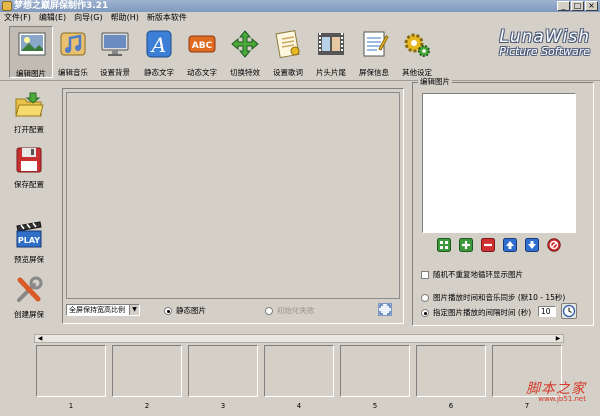 This screenshot has height=416, width=600. What do you see at coordinates (331, 44) in the screenshot?
I see `filmstrip-icon` at bounding box center [331, 44].